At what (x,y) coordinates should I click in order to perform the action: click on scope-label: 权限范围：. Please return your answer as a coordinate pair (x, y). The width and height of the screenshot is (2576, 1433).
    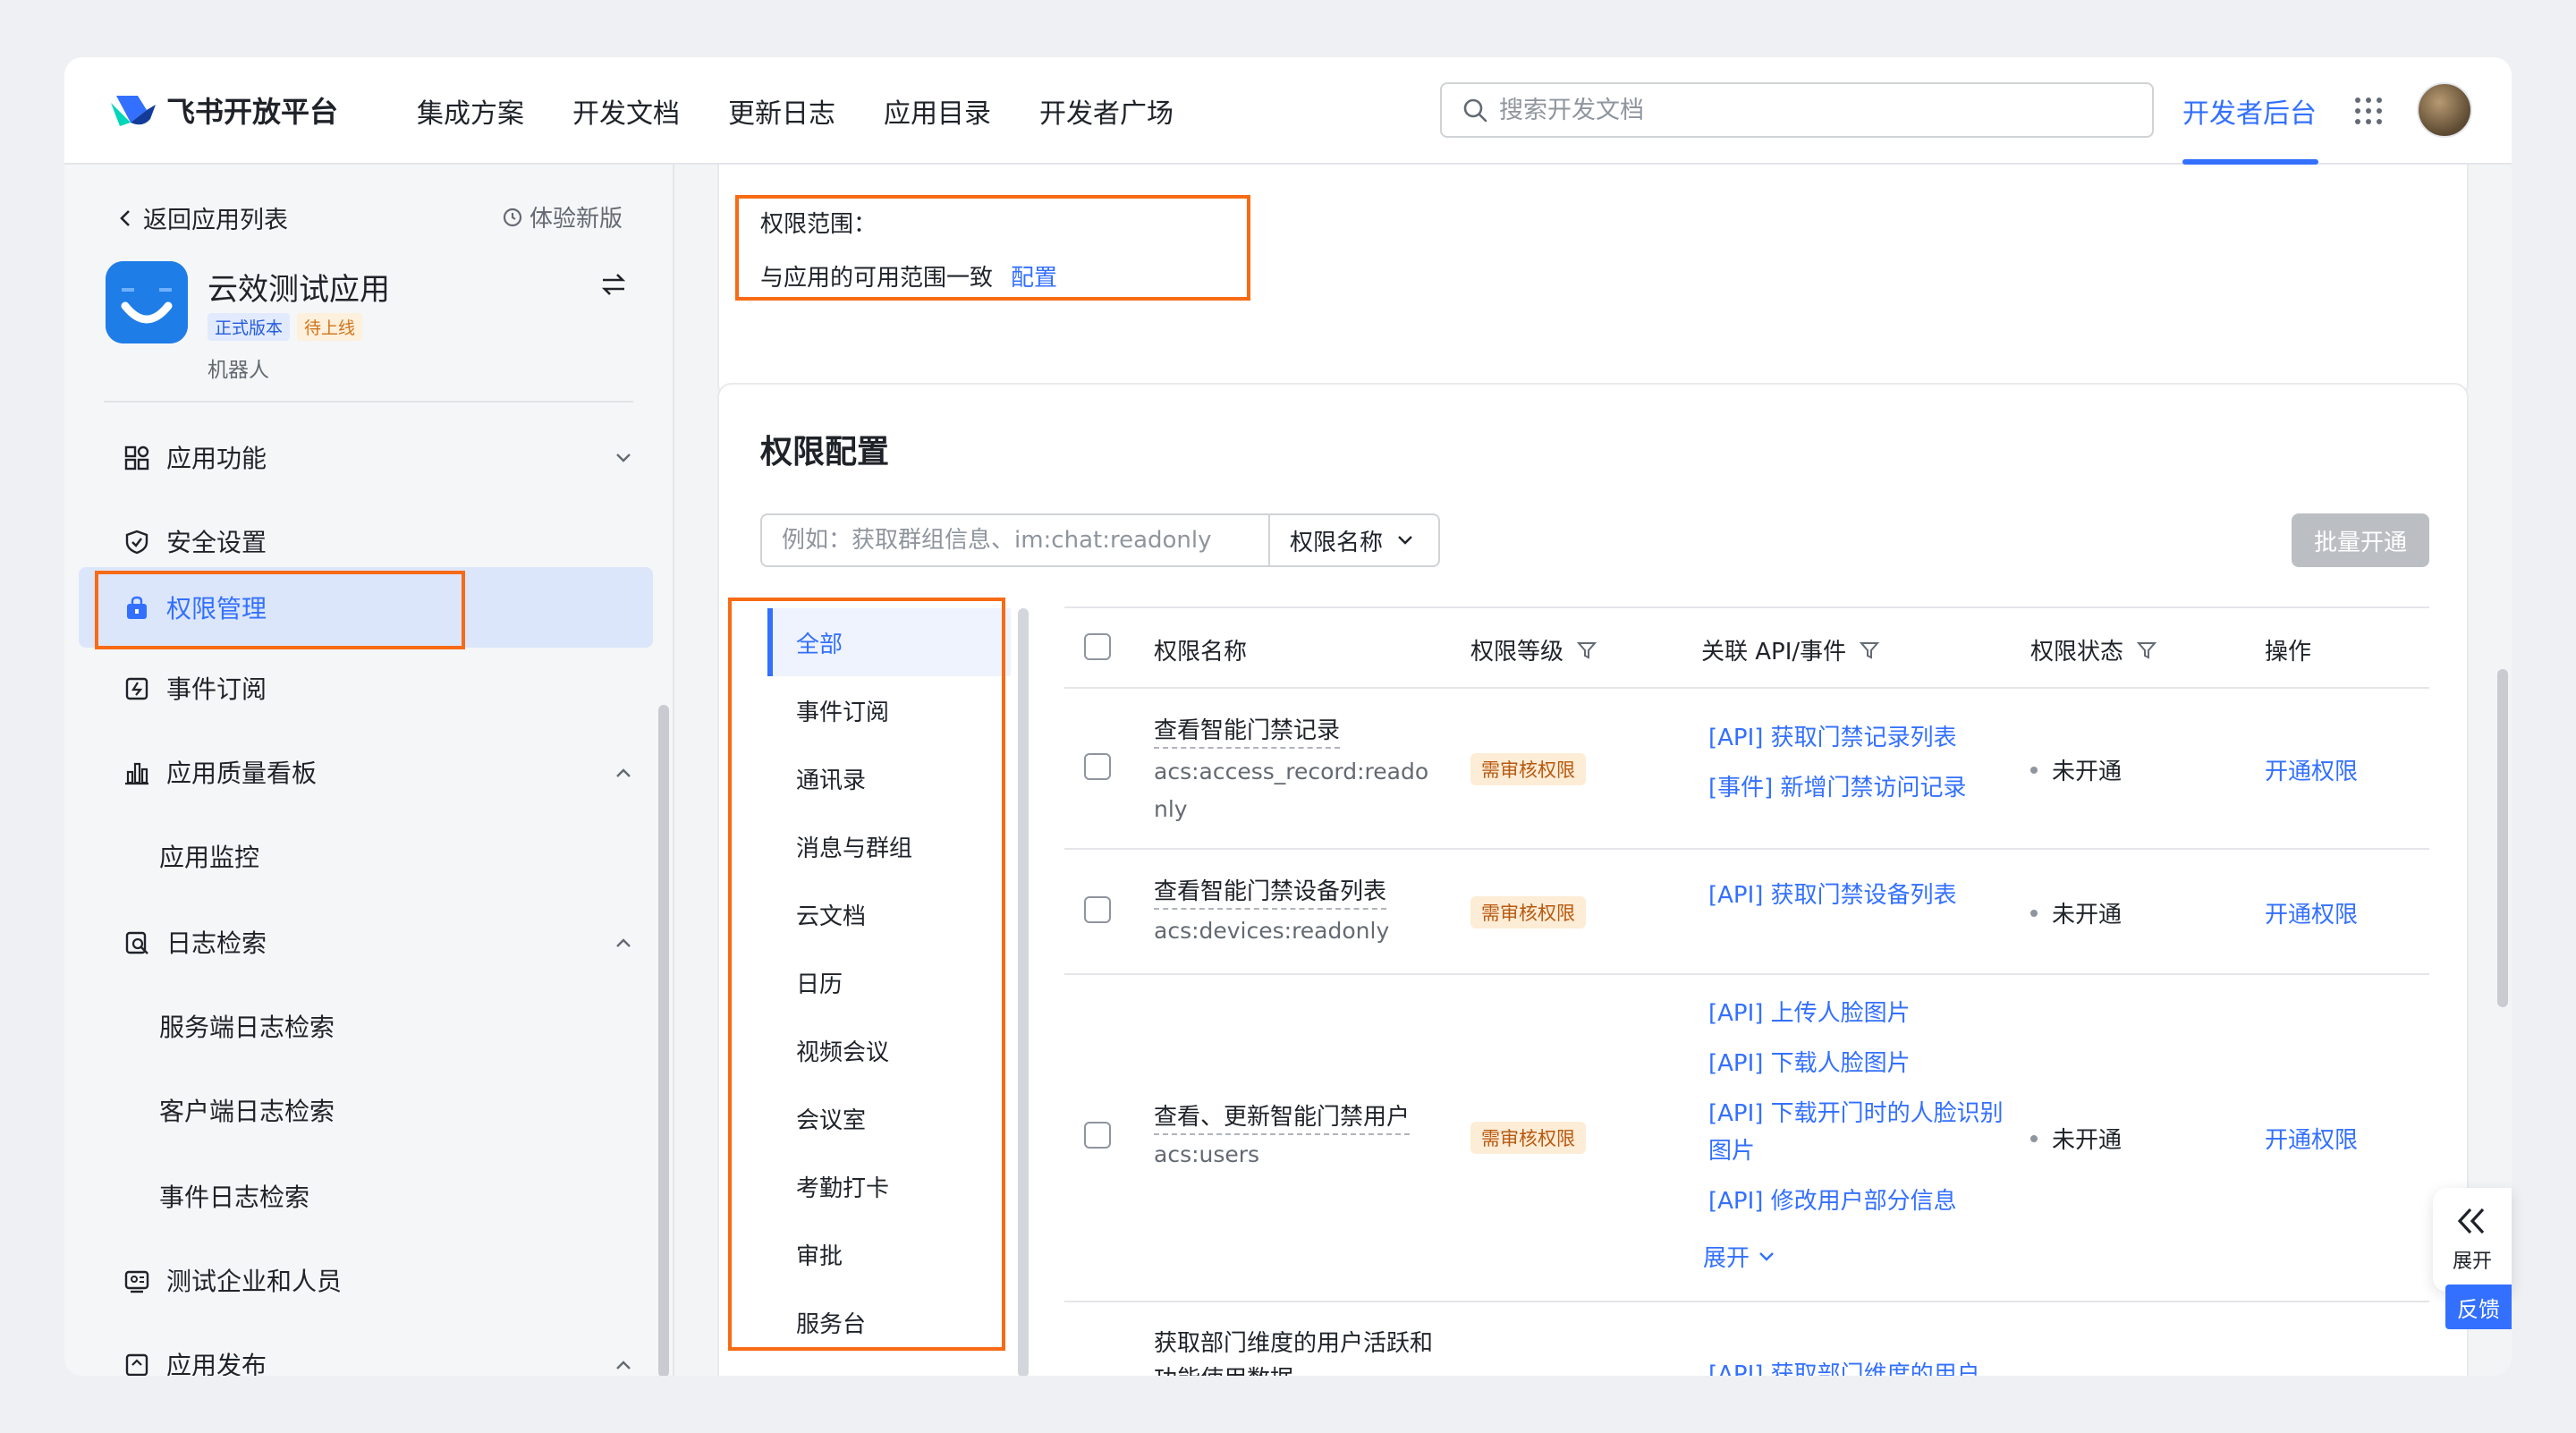
    Looking at the image, I should click on (818, 224).